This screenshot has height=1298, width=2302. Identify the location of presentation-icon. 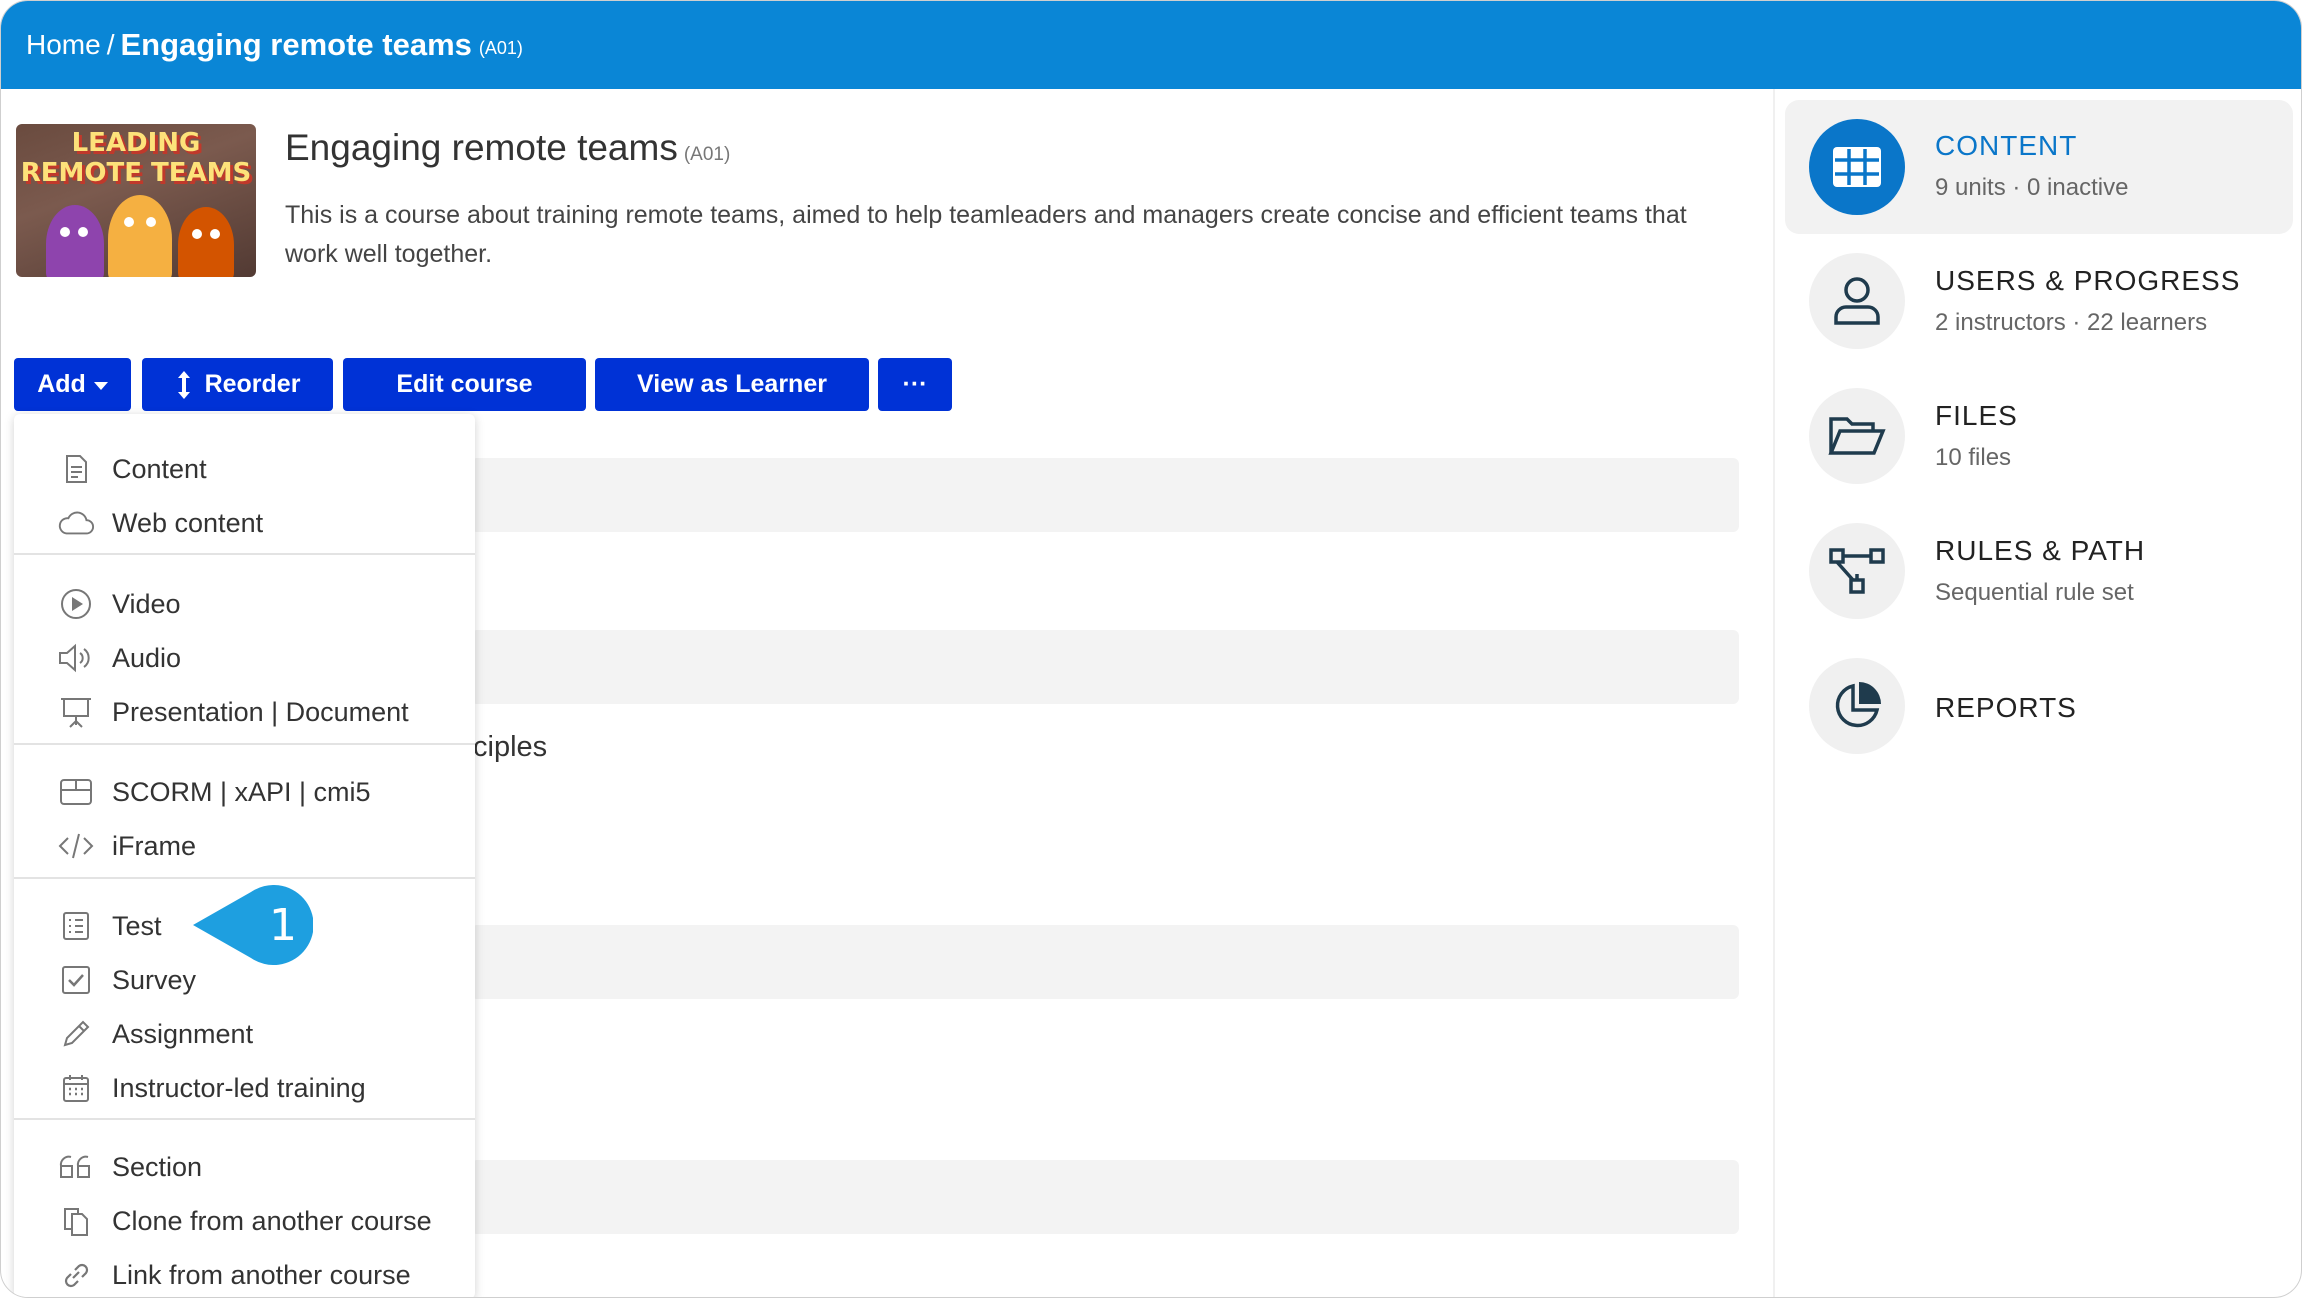
(76, 712).